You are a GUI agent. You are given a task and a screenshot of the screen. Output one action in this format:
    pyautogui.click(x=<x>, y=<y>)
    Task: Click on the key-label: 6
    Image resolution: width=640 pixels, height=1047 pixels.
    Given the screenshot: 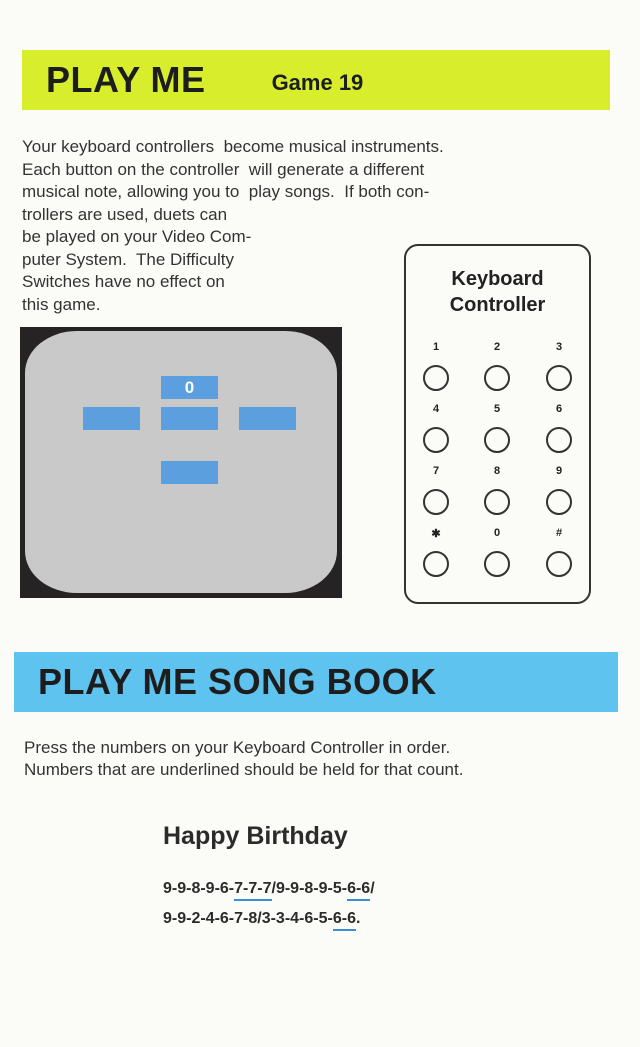 What is the action you would take?
    pyautogui.click(x=559, y=409)
    